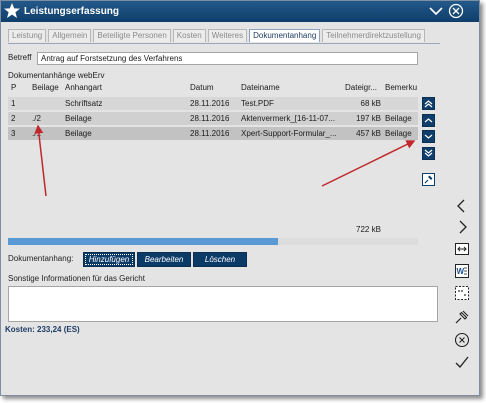 The width and height of the screenshot is (486, 403). Describe the element at coordinates (13, 87) in the screenshot. I see `column-header-p: P` at that location.